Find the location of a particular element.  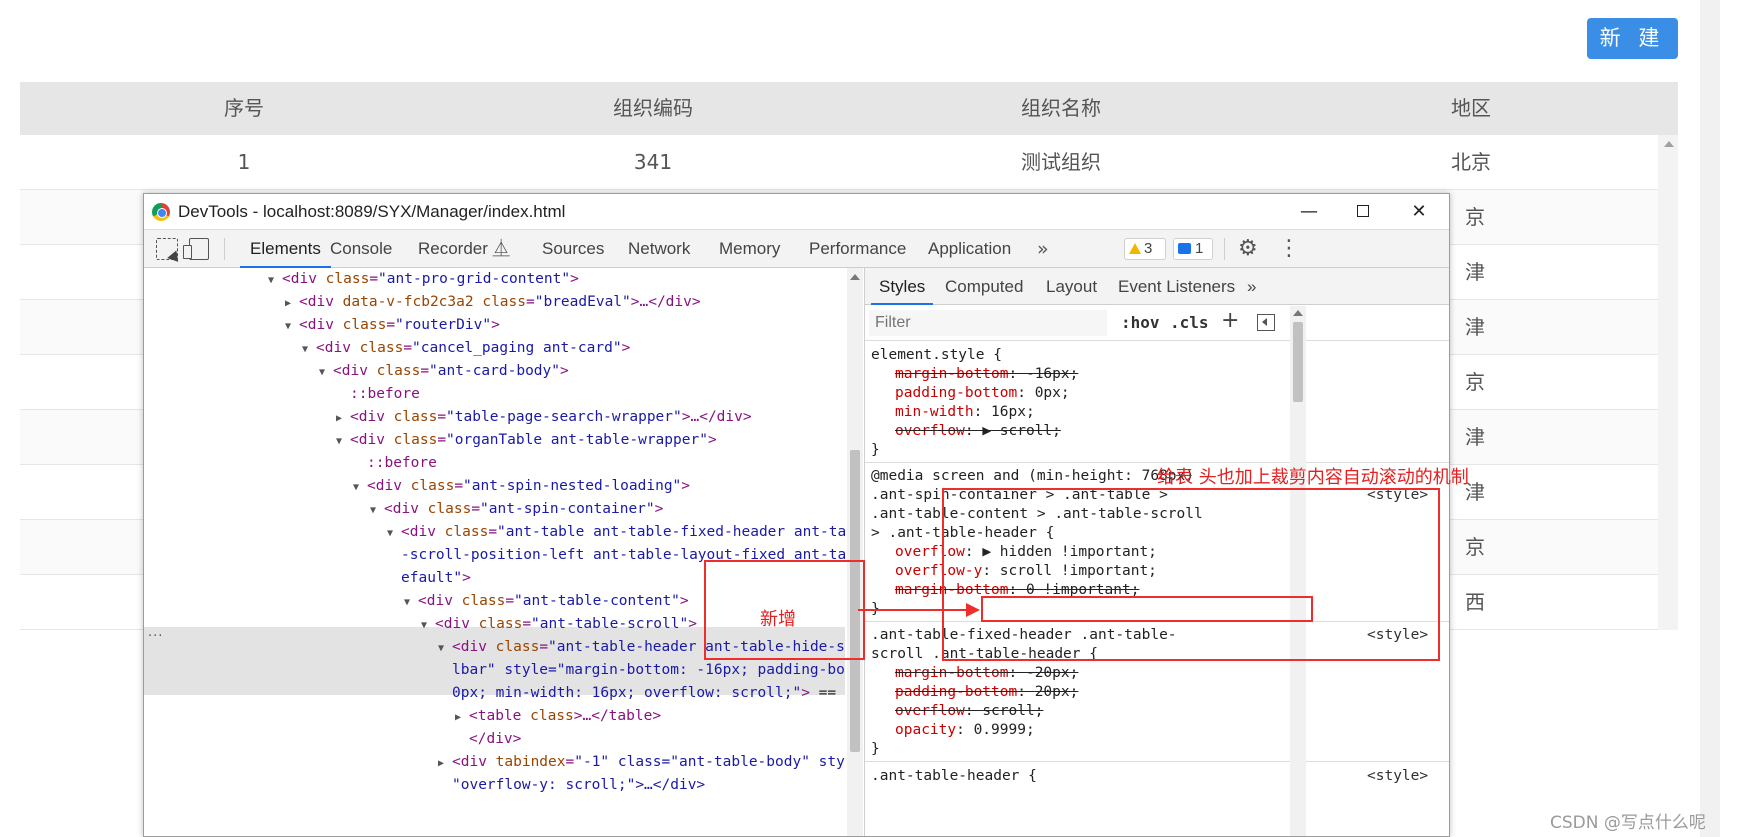

node-actions-icon: ··· is located at coordinates (155, 636).